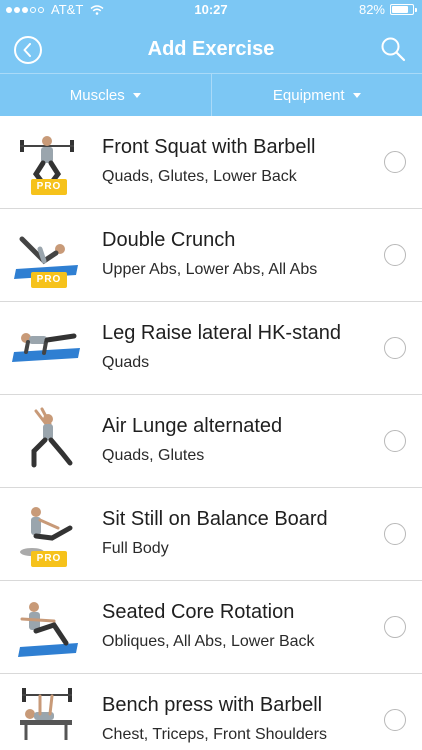 The image size is (422, 750). I want to click on equipment-filter-button: Equipment, so click(316, 95).